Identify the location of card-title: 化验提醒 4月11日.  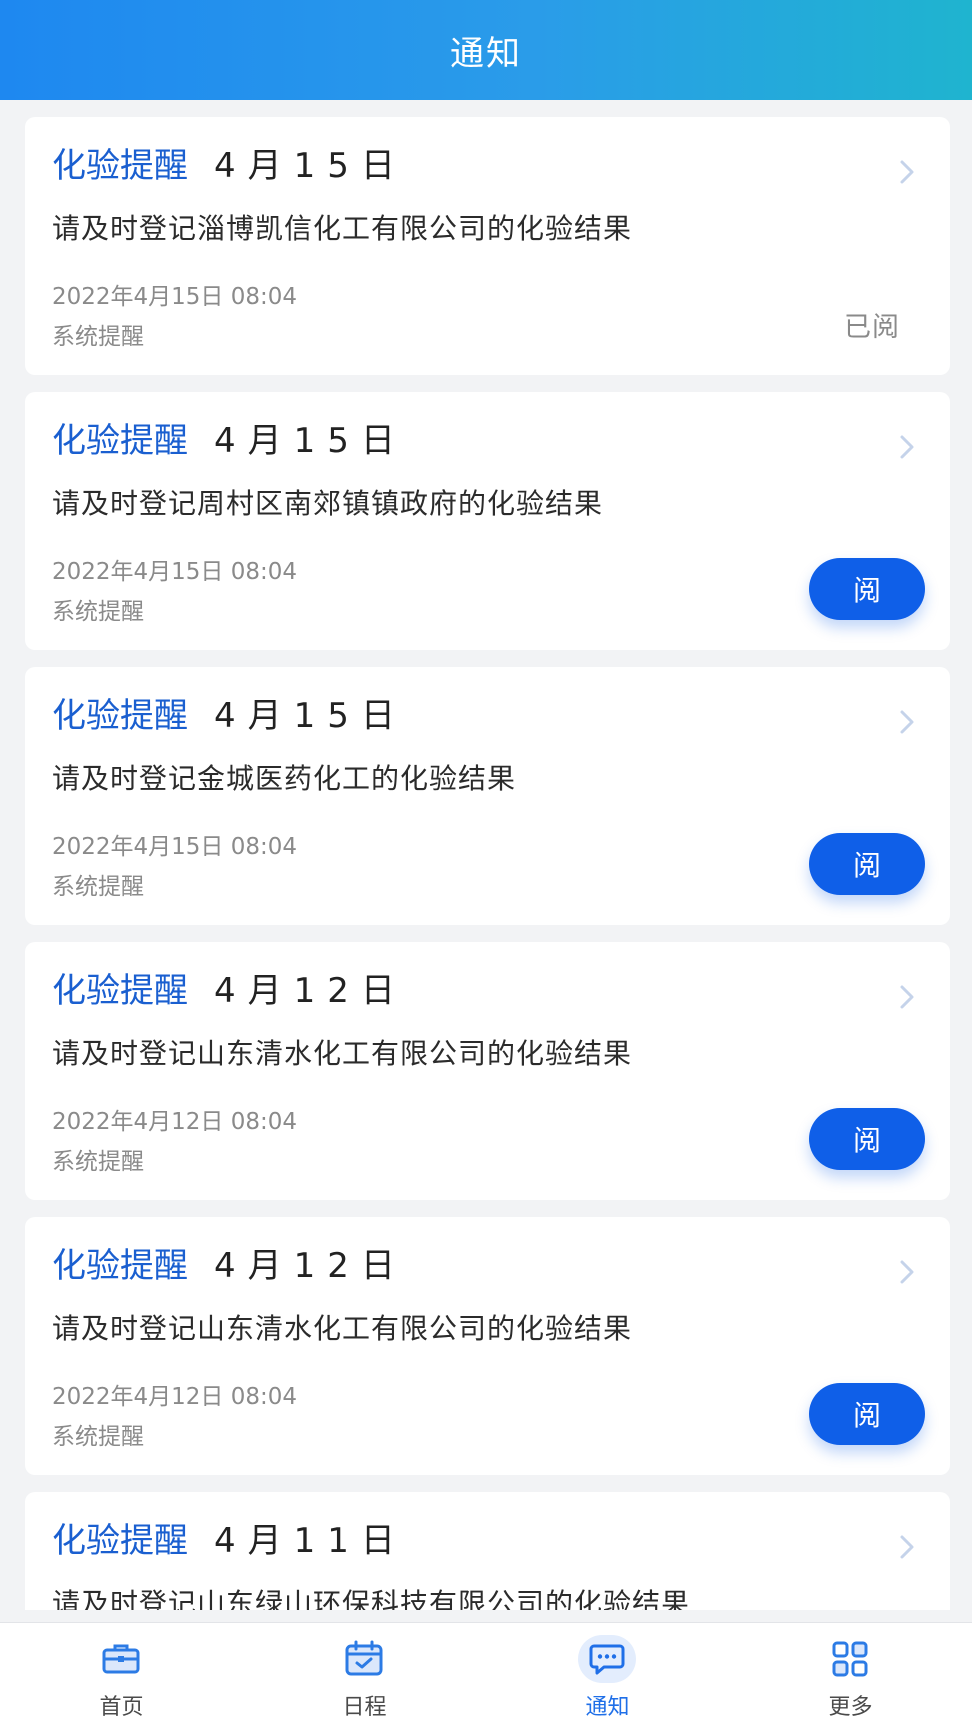
(229, 1541).